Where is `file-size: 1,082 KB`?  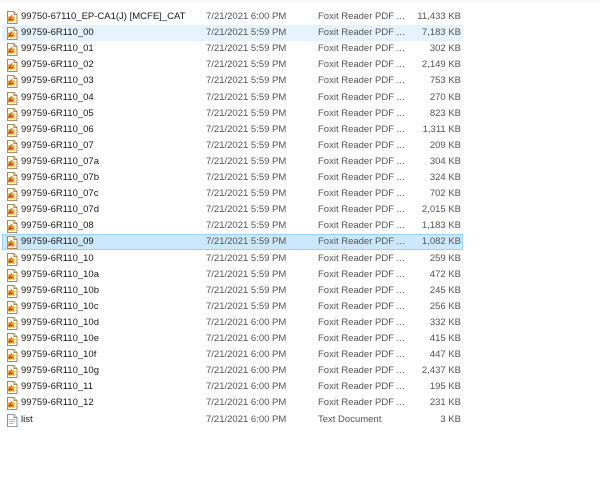 file-size: 1,082 KB is located at coordinates (441, 242).